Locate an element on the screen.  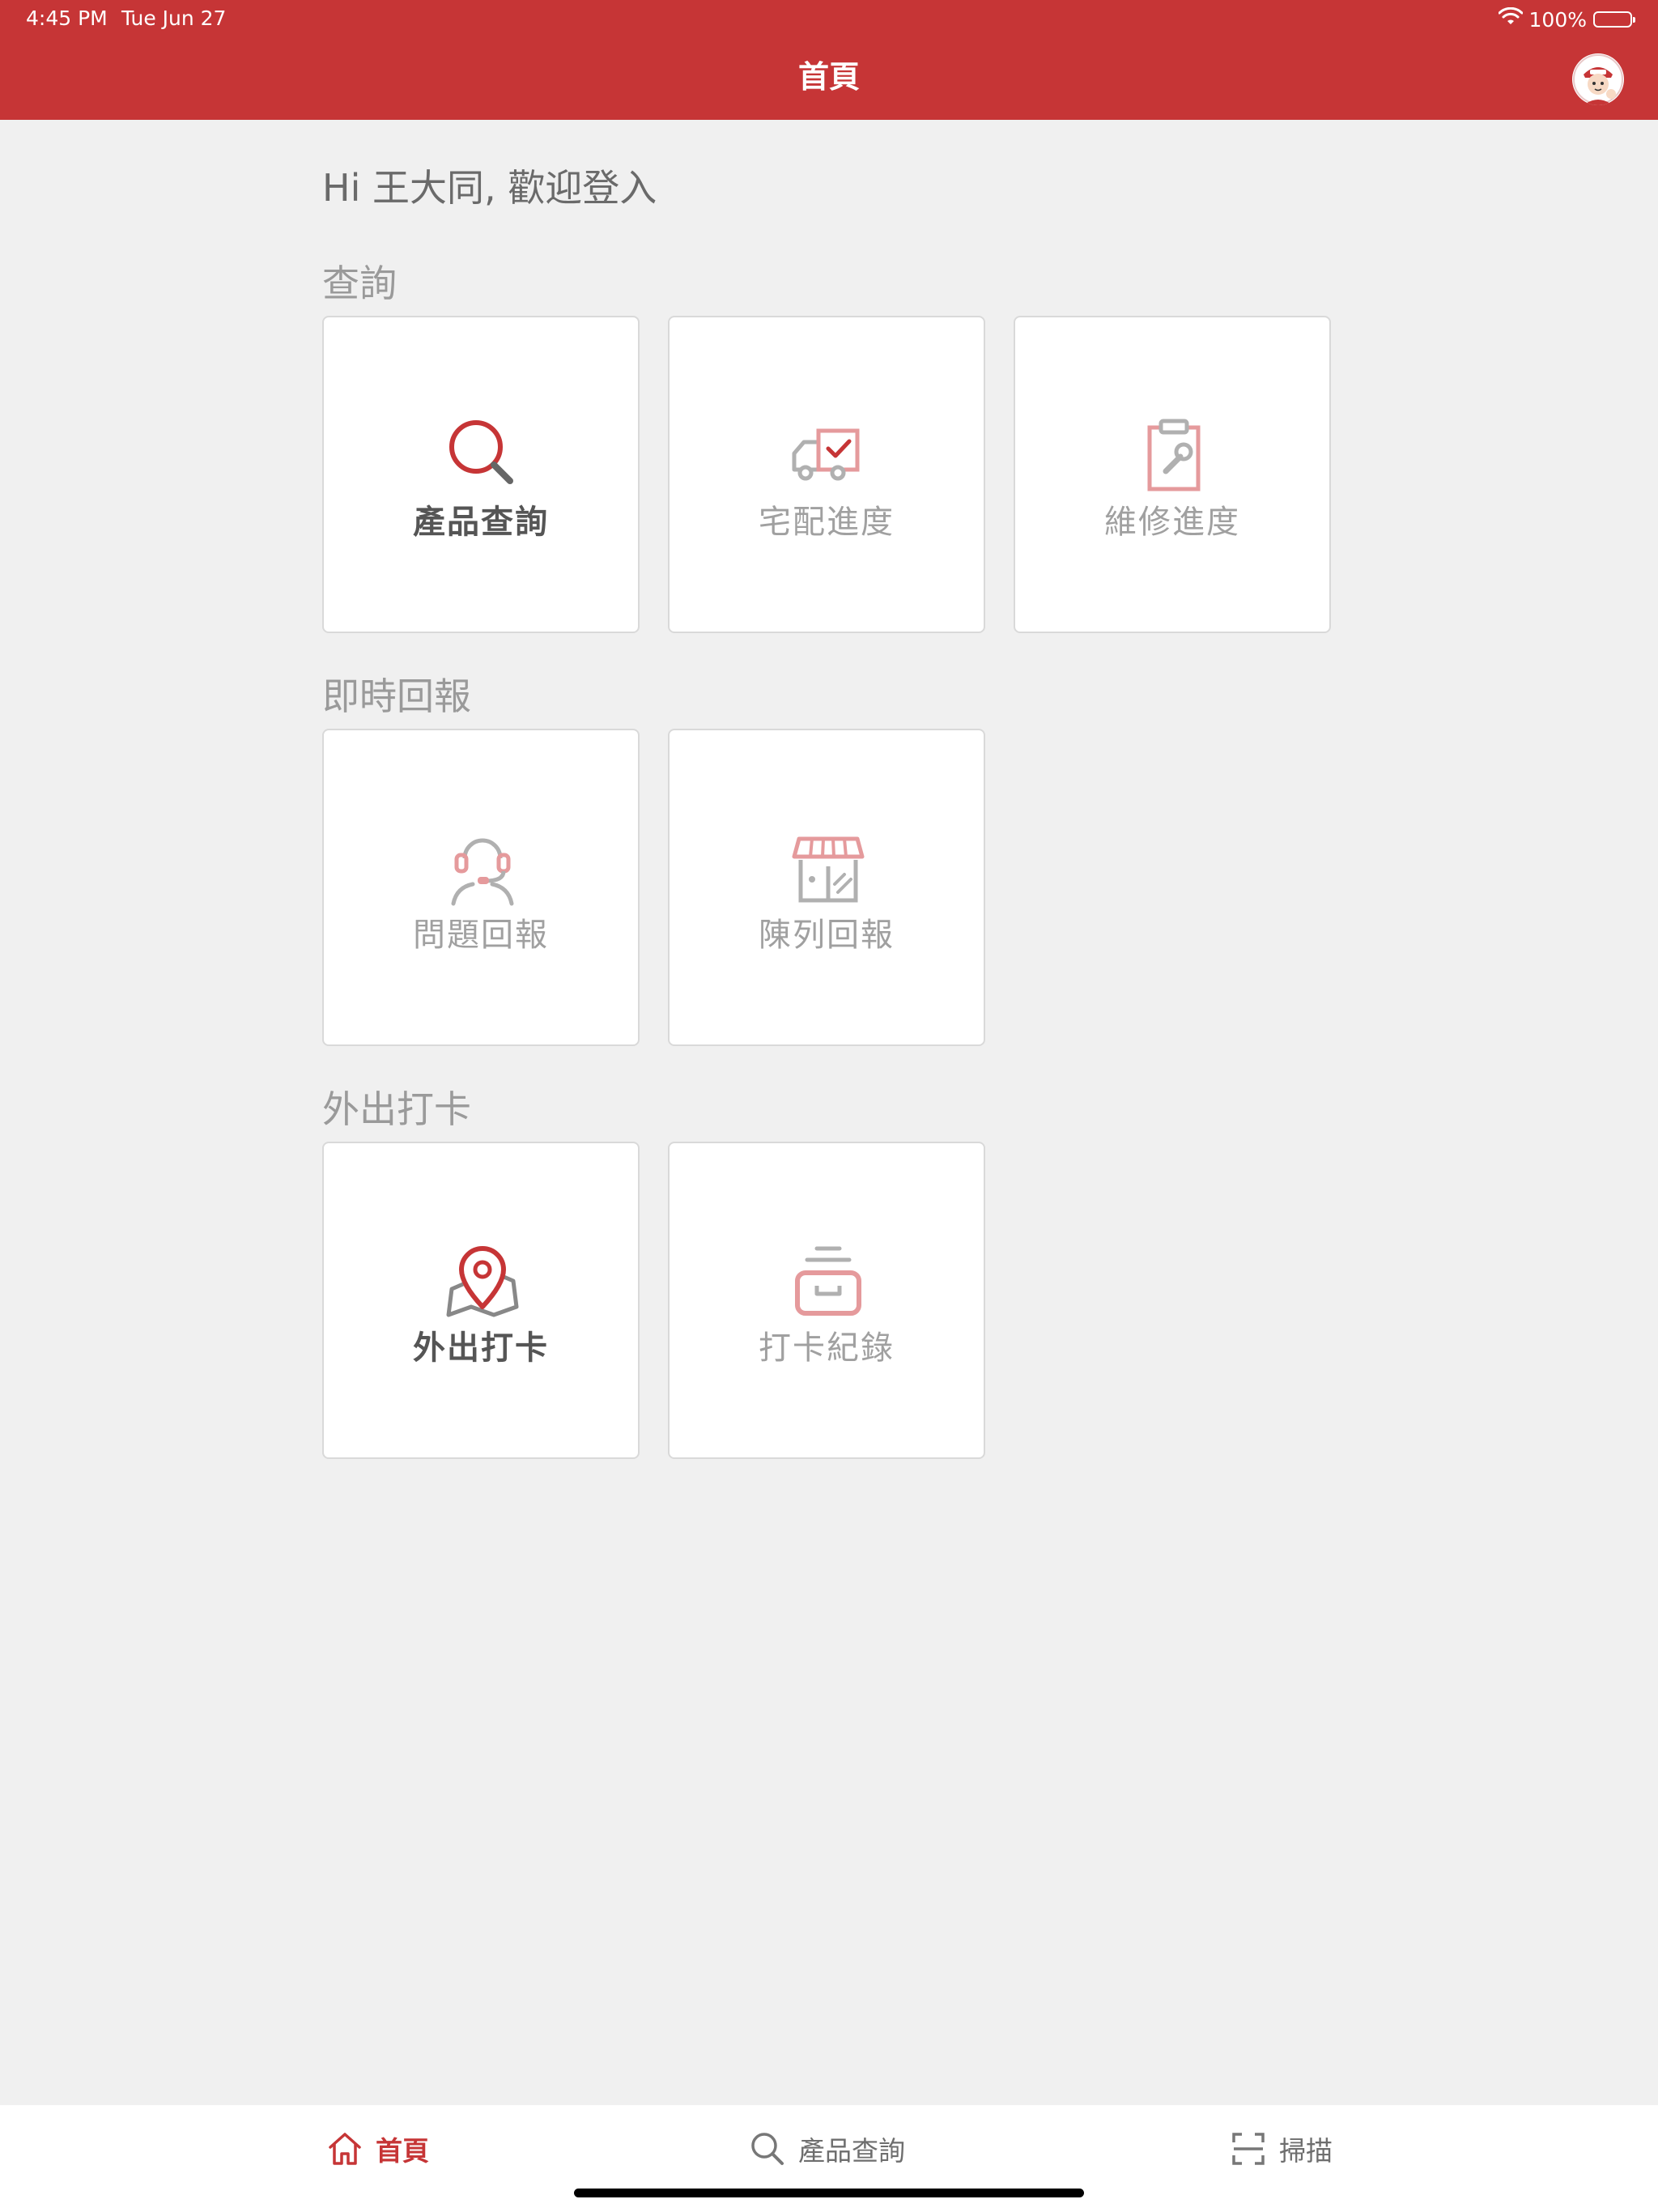
top-header: 4:45 PM Tue Jun 27 100% 首頁 is located at coordinates (829, 60).